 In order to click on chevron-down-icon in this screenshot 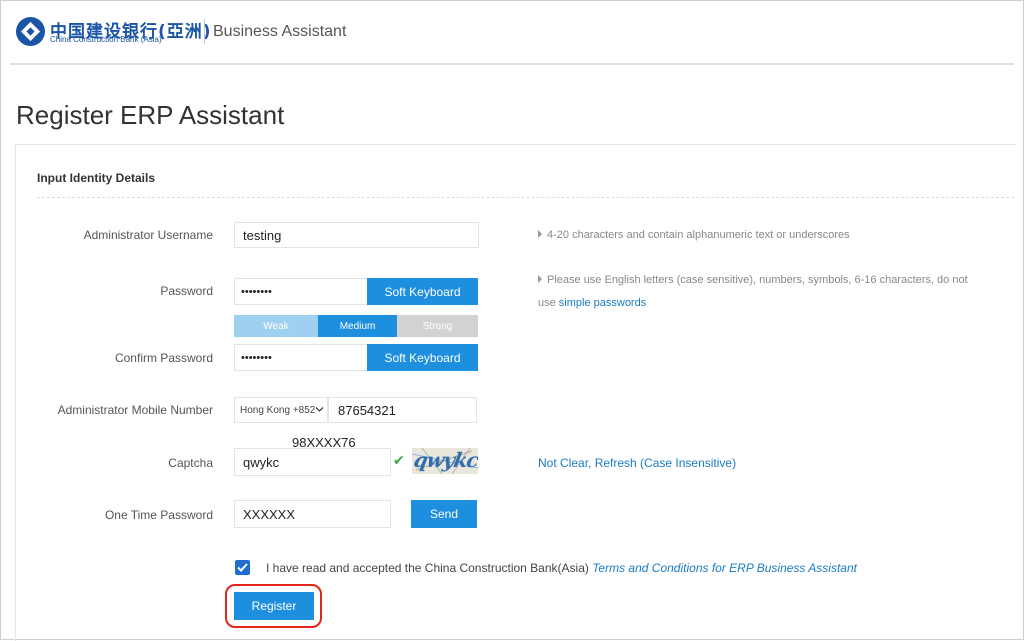, I will do `click(319, 409)`.